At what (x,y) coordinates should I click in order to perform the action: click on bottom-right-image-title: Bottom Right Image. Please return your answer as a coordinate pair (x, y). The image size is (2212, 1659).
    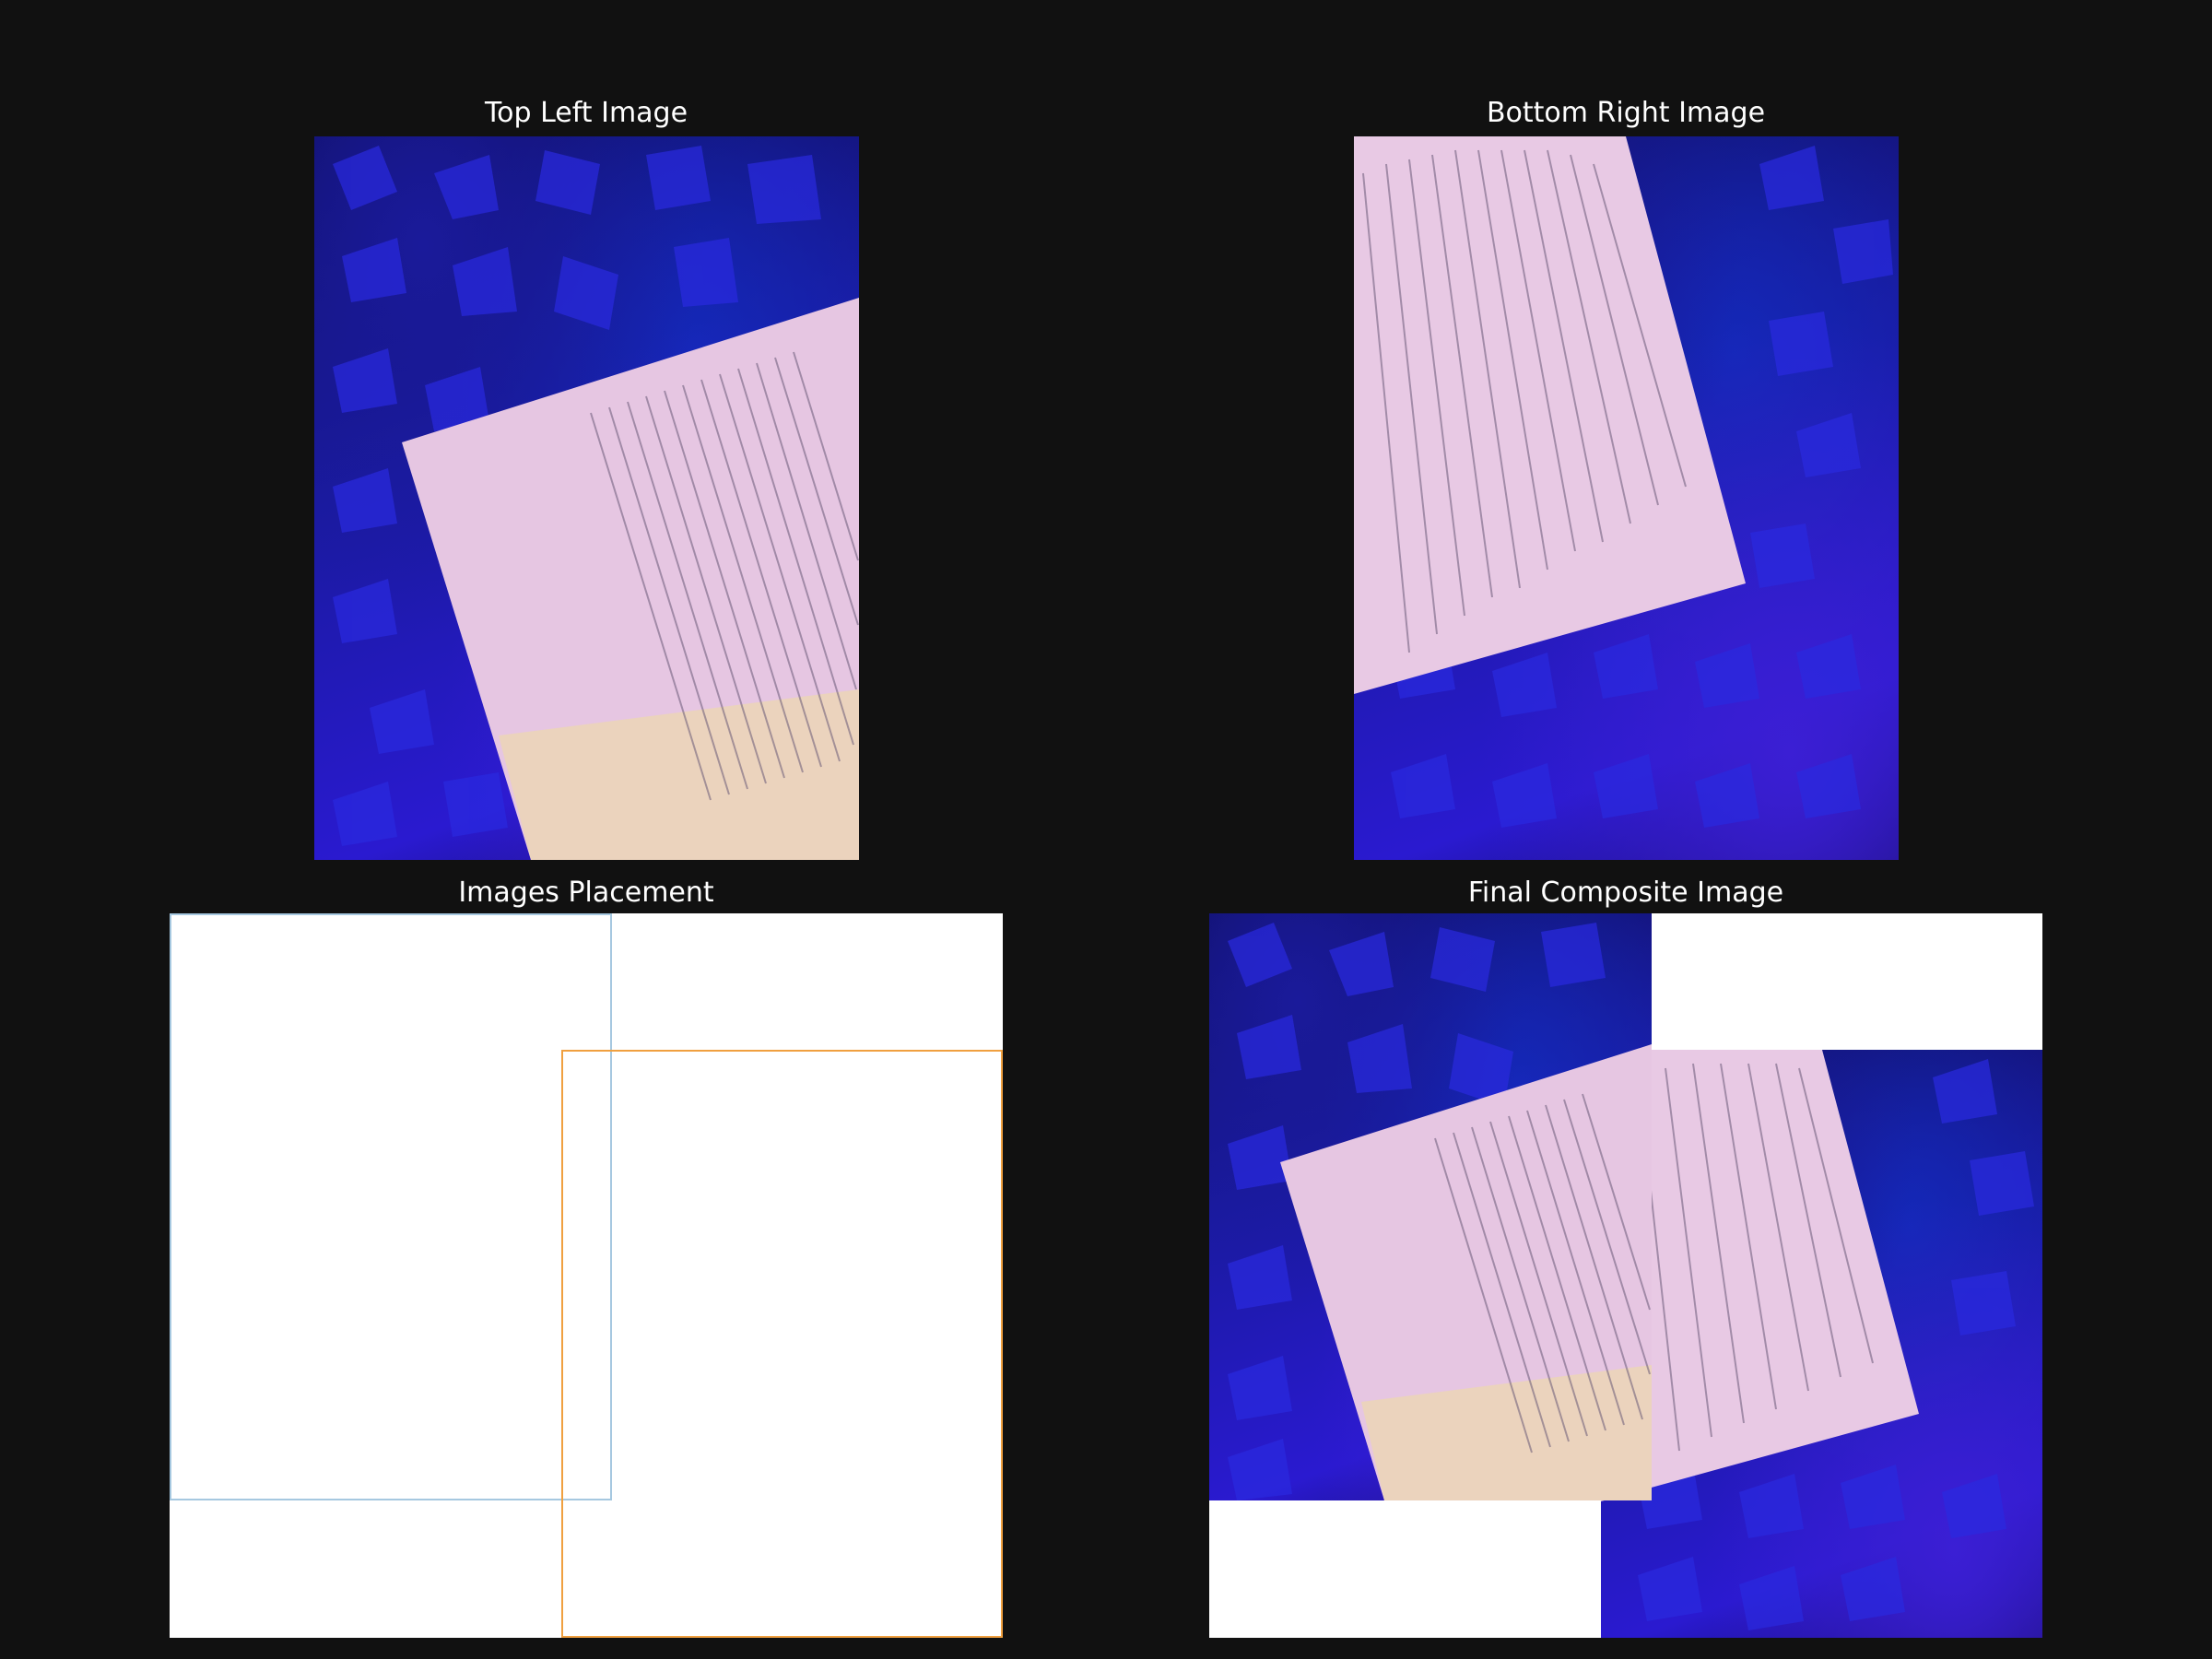
    Looking at the image, I should click on (1626, 113).